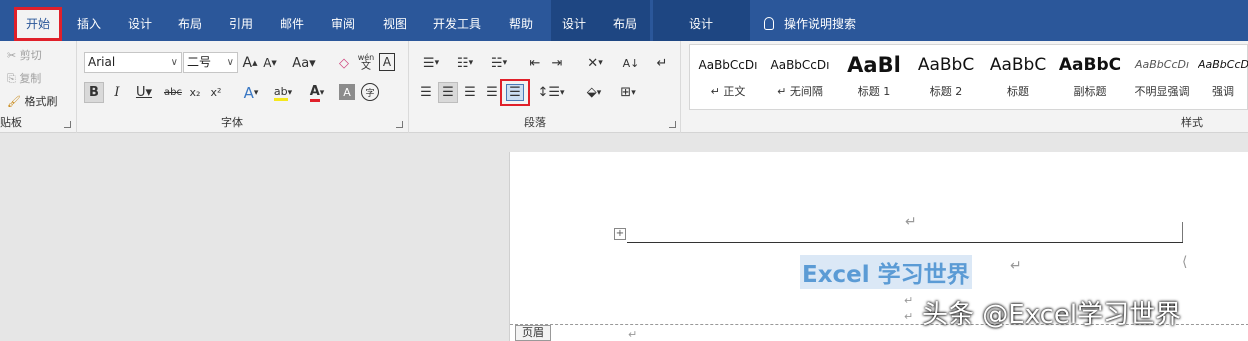 Image resolution: width=1248 pixels, height=341 pixels. What do you see at coordinates (701, 25) in the screenshot?
I see `tab-header-design: 设计` at bounding box center [701, 25].